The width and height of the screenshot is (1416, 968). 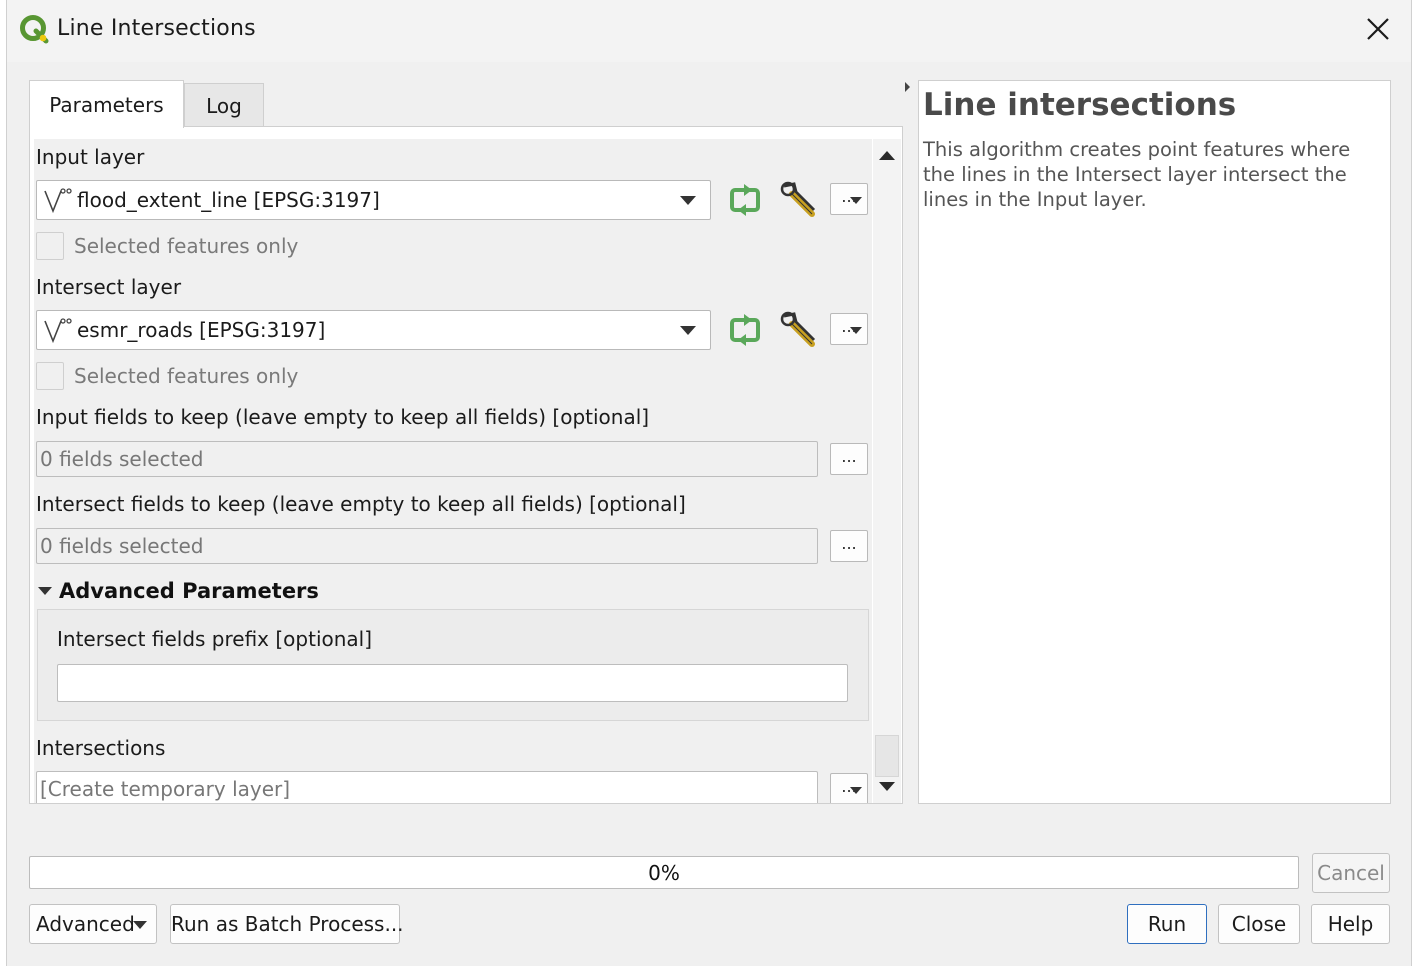 I want to click on scroll-thumb, so click(x=887, y=756).